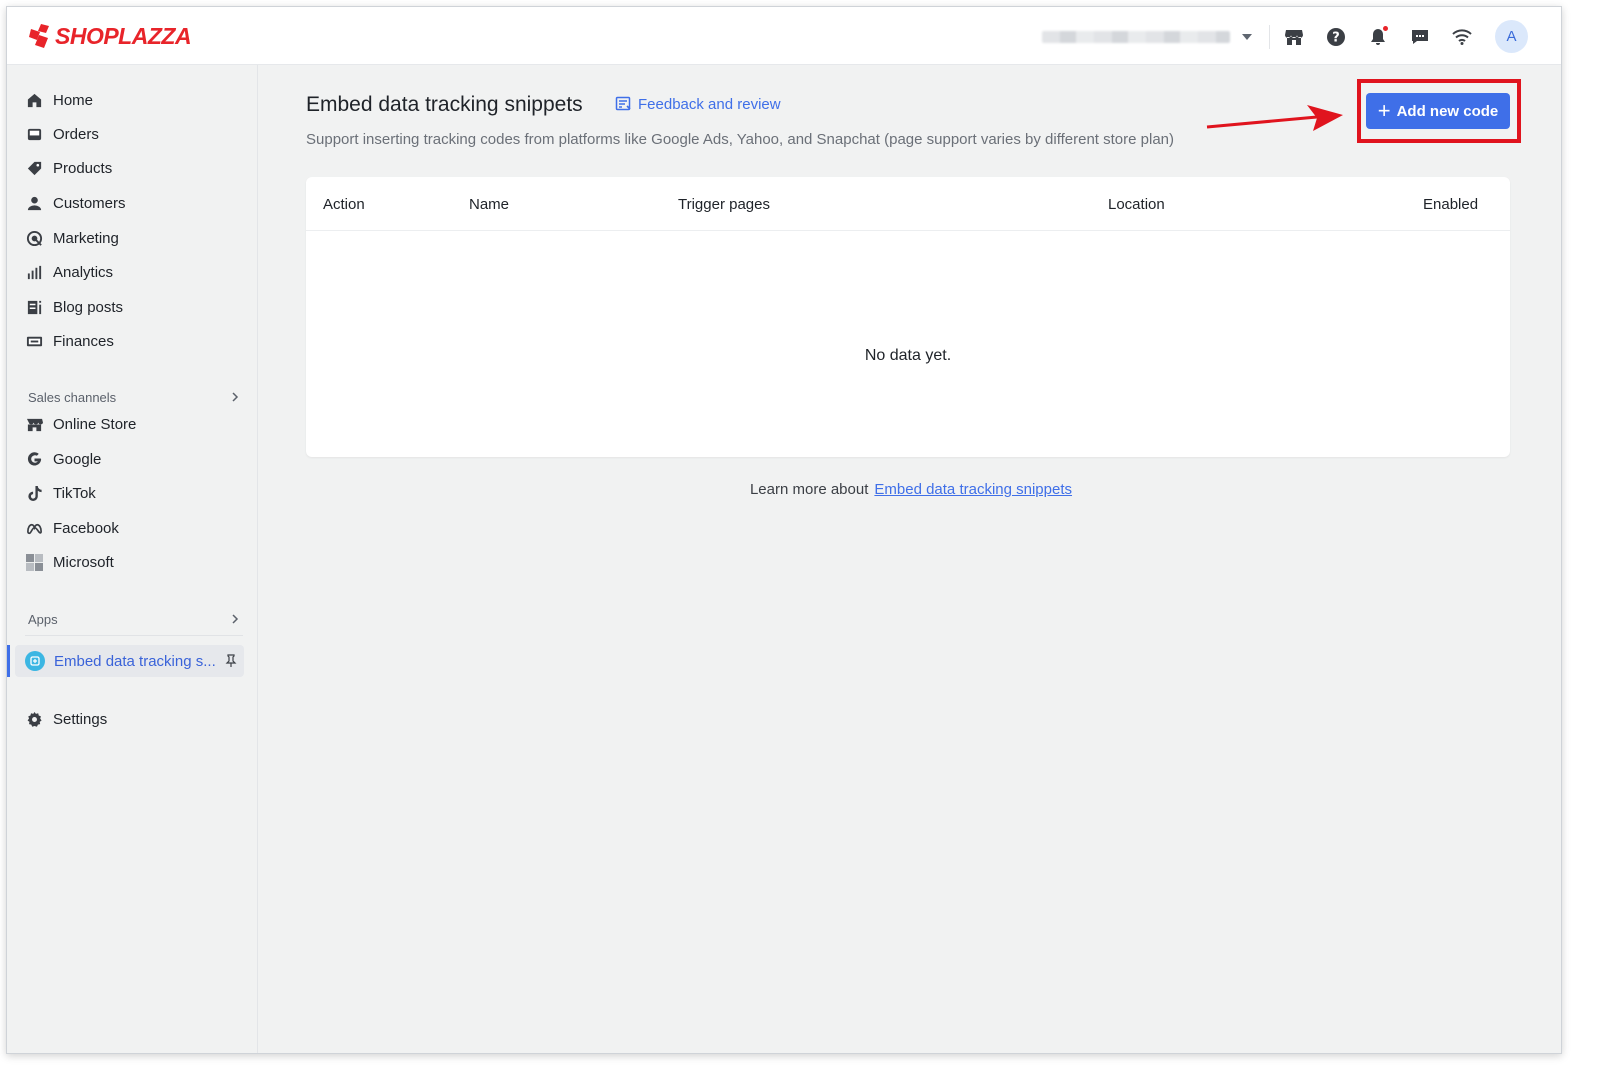  Describe the element at coordinates (136, 562) in the screenshot. I see `sidebar-item-microsoft: Microsoft` at that location.